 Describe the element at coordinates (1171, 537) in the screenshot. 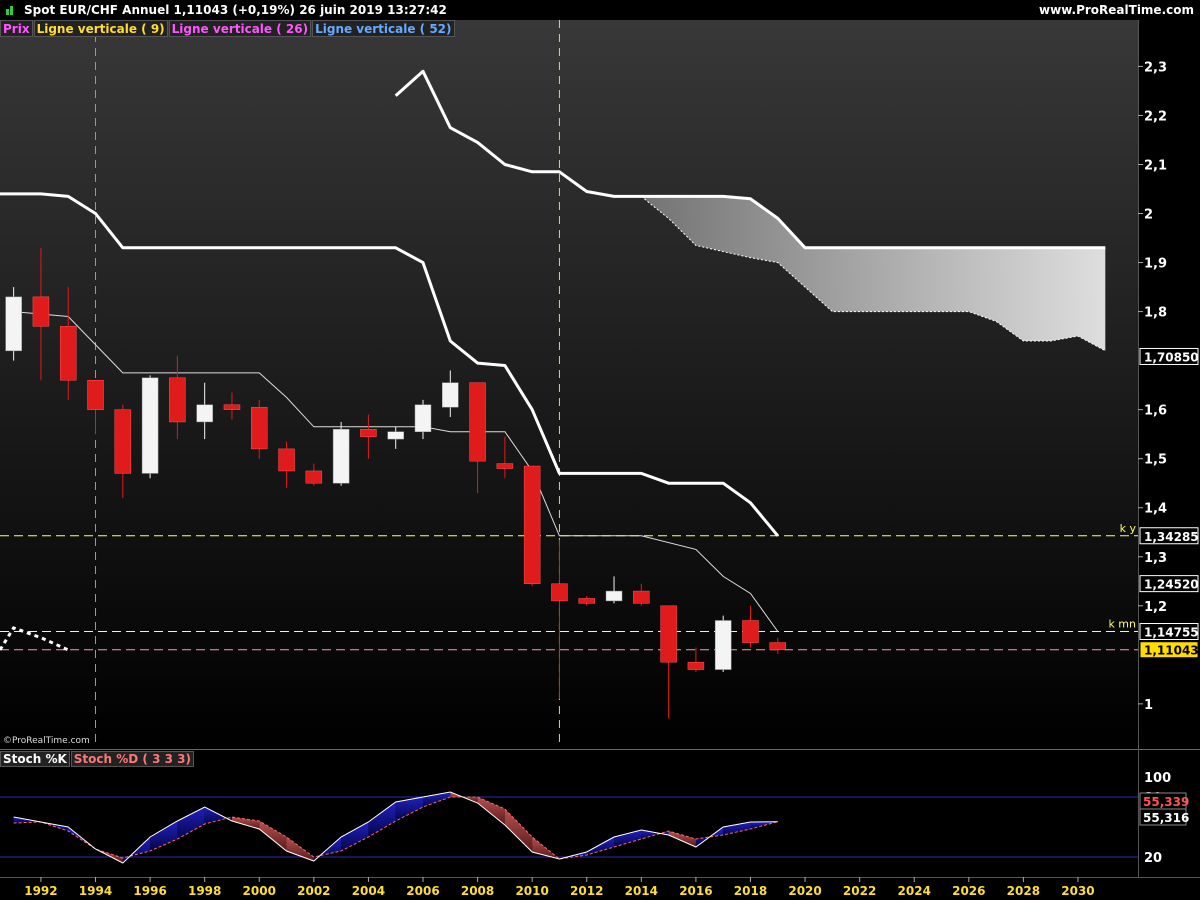

I see `price-label-text-1: 1,34285` at that location.